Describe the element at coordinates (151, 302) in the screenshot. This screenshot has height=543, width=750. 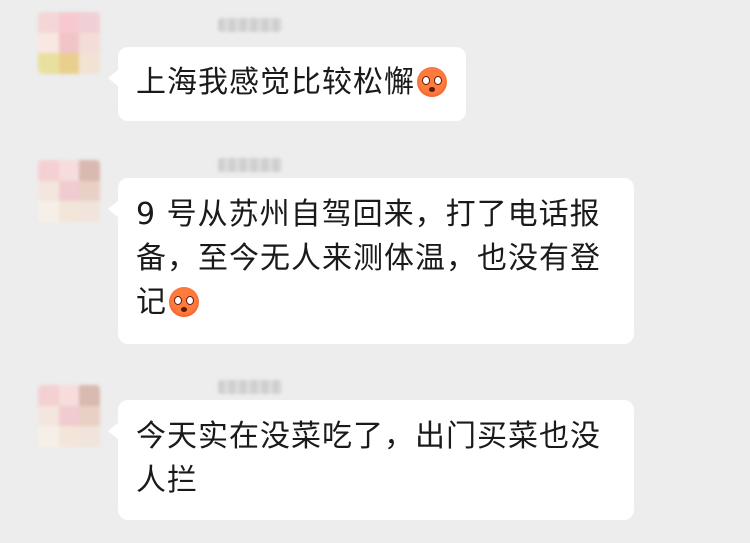
I see `message-text-line: 记` at that location.